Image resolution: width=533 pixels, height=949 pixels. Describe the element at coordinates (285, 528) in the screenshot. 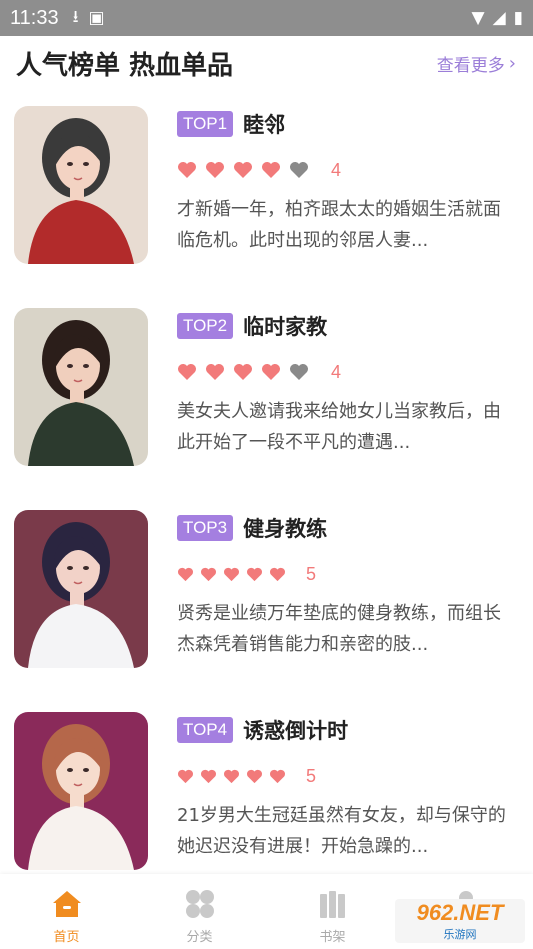

I see `book-title: 健身教练` at that location.